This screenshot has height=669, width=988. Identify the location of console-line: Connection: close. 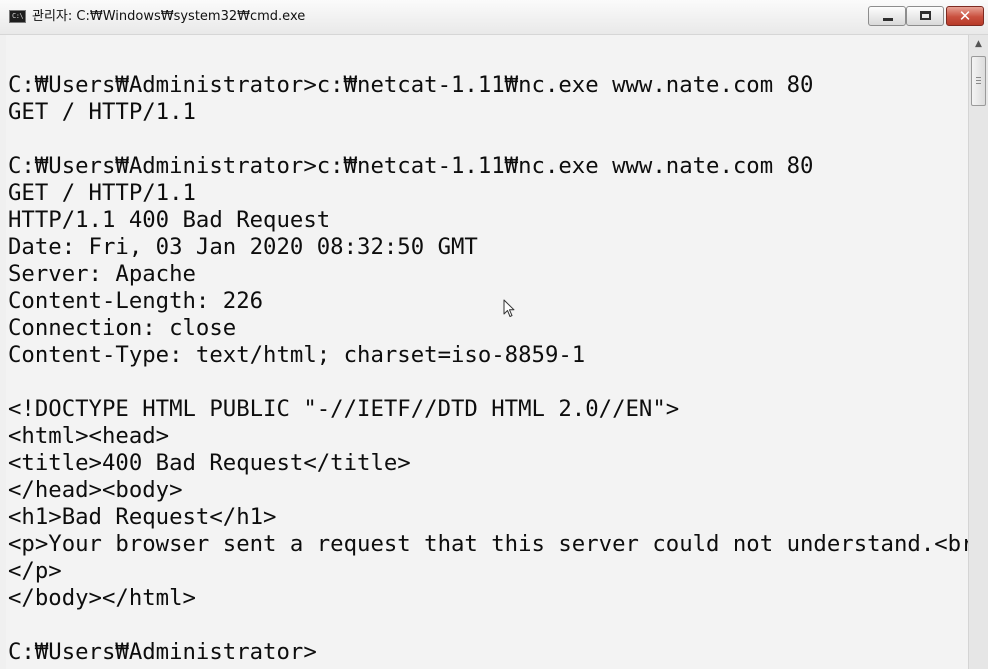
(122, 328).